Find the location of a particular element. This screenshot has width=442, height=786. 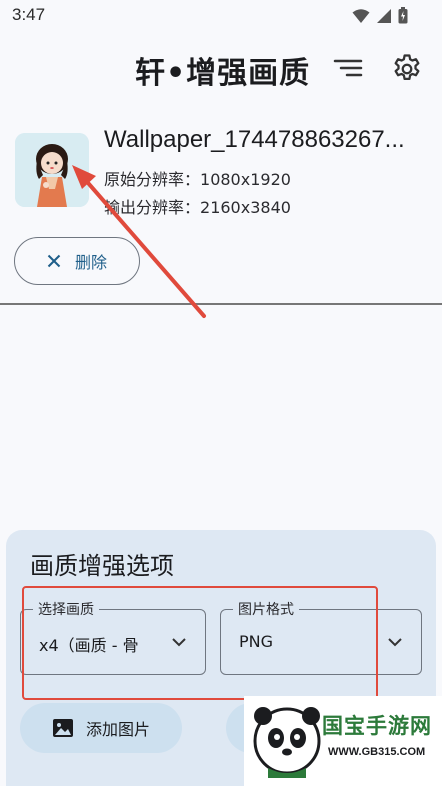

watermark-url: WWW.GB315.COM is located at coordinates (377, 752).